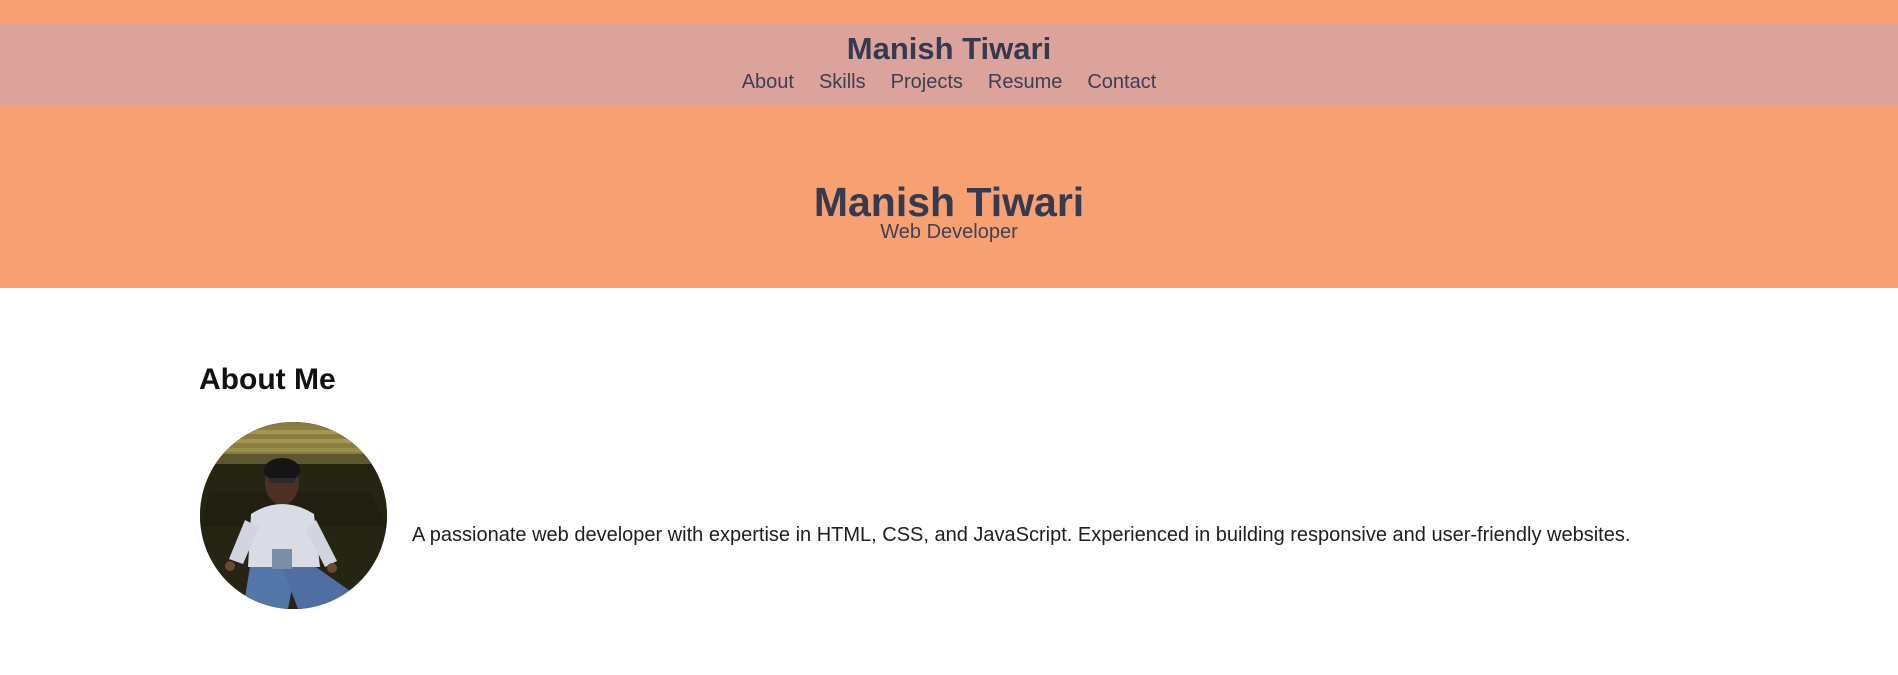 The height and width of the screenshot is (675, 1898). What do you see at coordinates (949, 48) in the screenshot?
I see `site-brand: Manish Tiwari` at bounding box center [949, 48].